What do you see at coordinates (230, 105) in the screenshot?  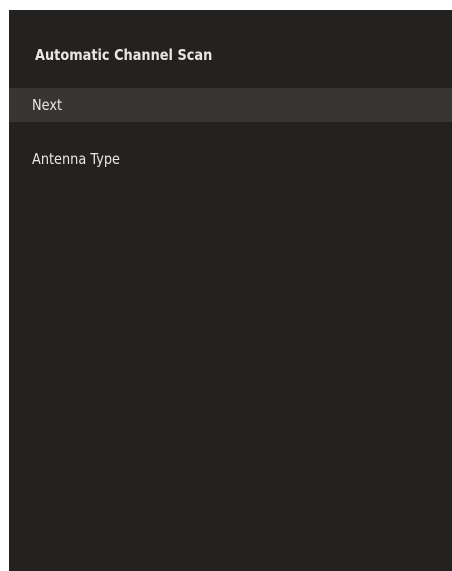 I see `menu-item-next: Next` at bounding box center [230, 105].